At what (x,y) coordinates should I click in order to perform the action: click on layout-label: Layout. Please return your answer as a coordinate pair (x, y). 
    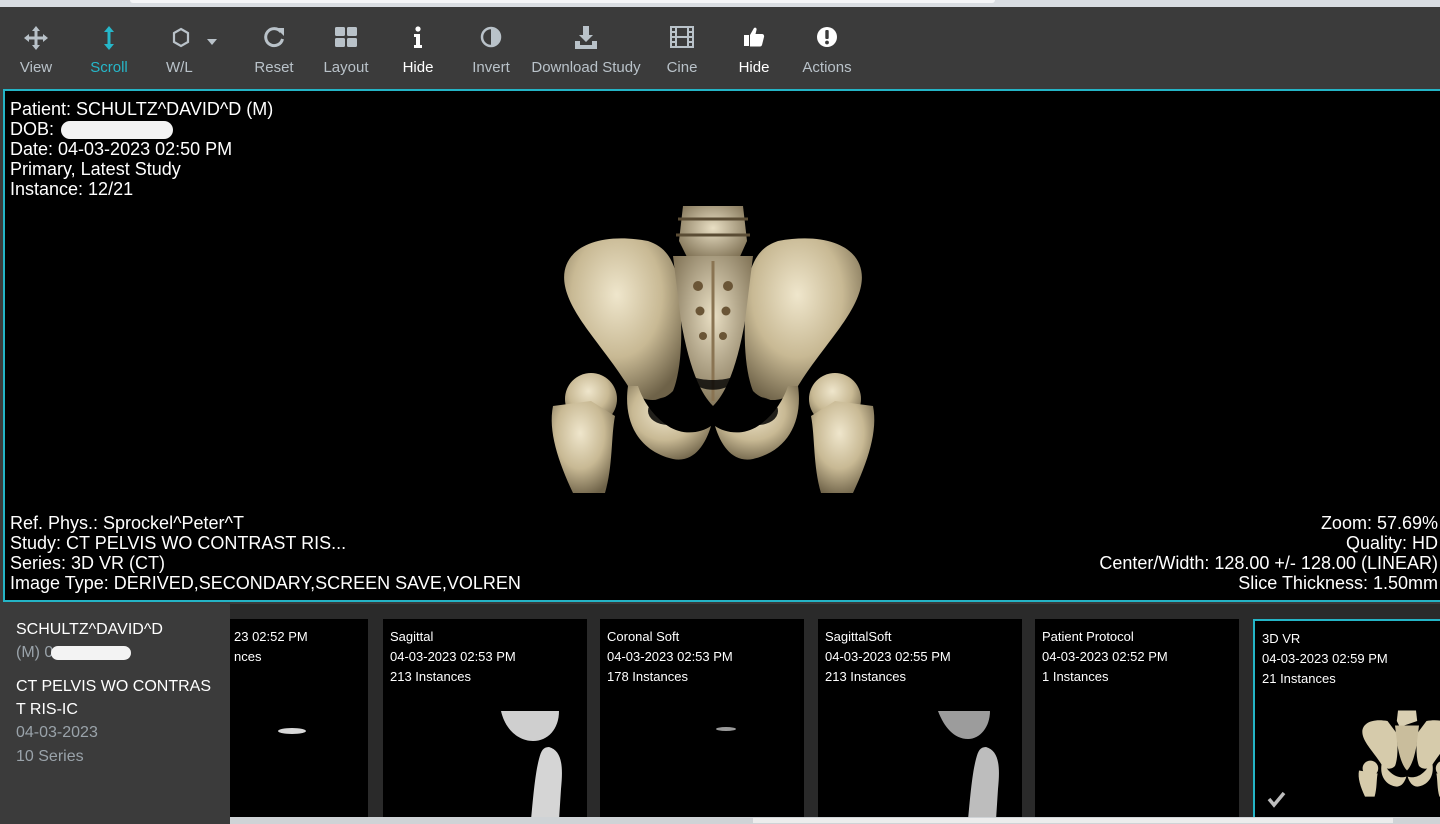
    Looking at the image, I should click on (346, 67).